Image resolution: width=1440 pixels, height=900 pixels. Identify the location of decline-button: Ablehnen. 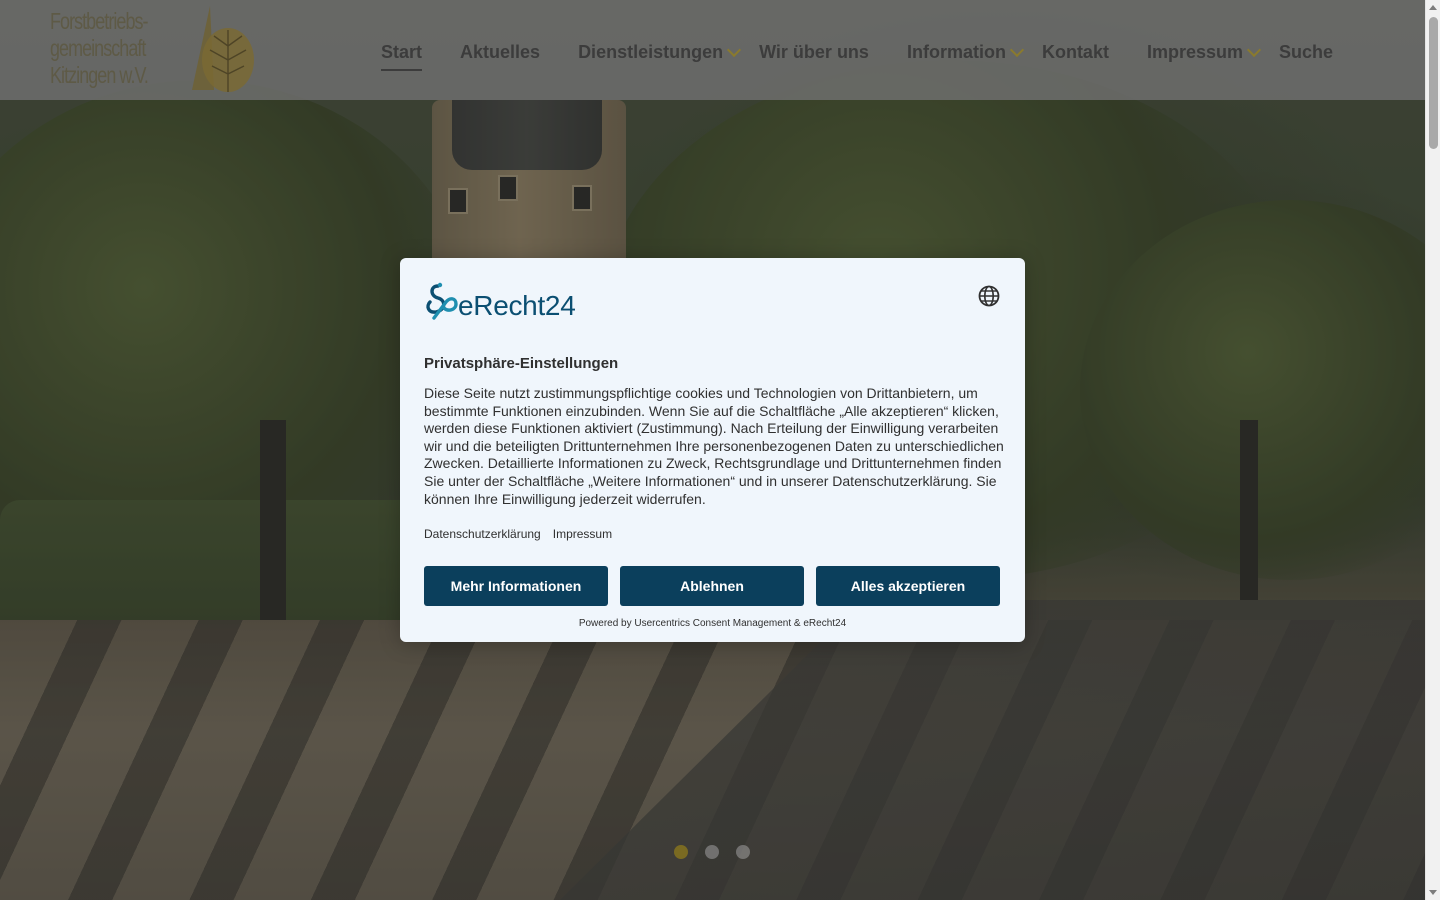
(712, 586).